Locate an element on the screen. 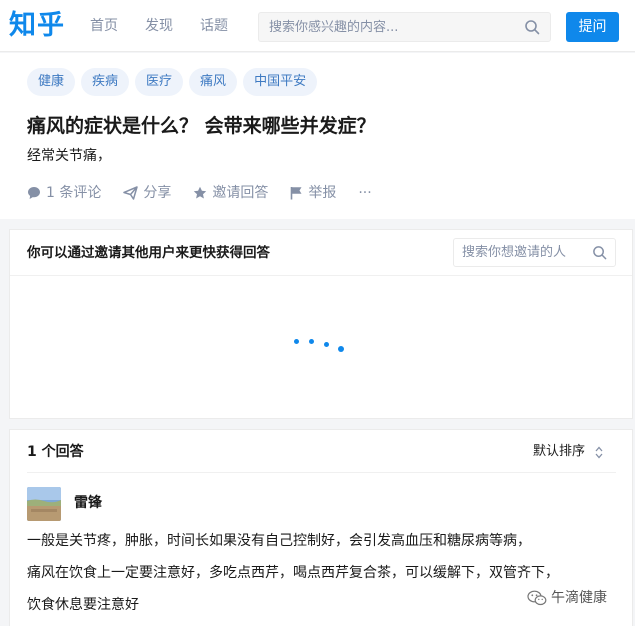 The width and height of the screenshot is (635, 626). invite-search-box is located at coordinates (534, 252).